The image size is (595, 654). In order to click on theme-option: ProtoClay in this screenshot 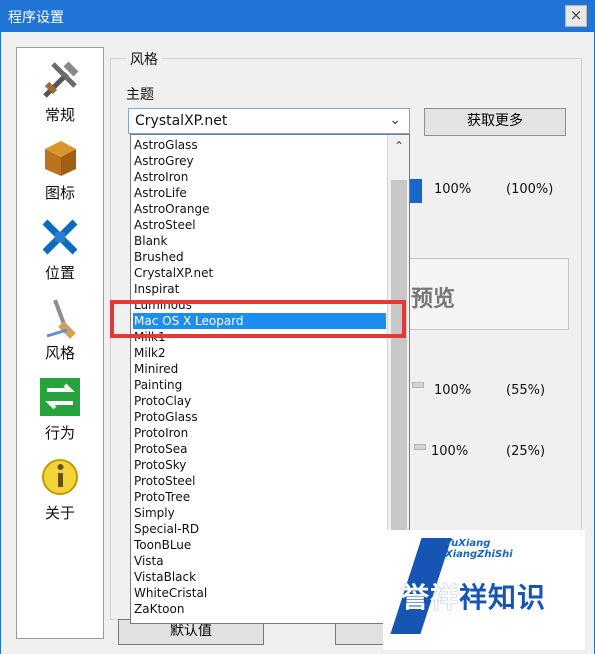, I will do `click(259, 401)`.